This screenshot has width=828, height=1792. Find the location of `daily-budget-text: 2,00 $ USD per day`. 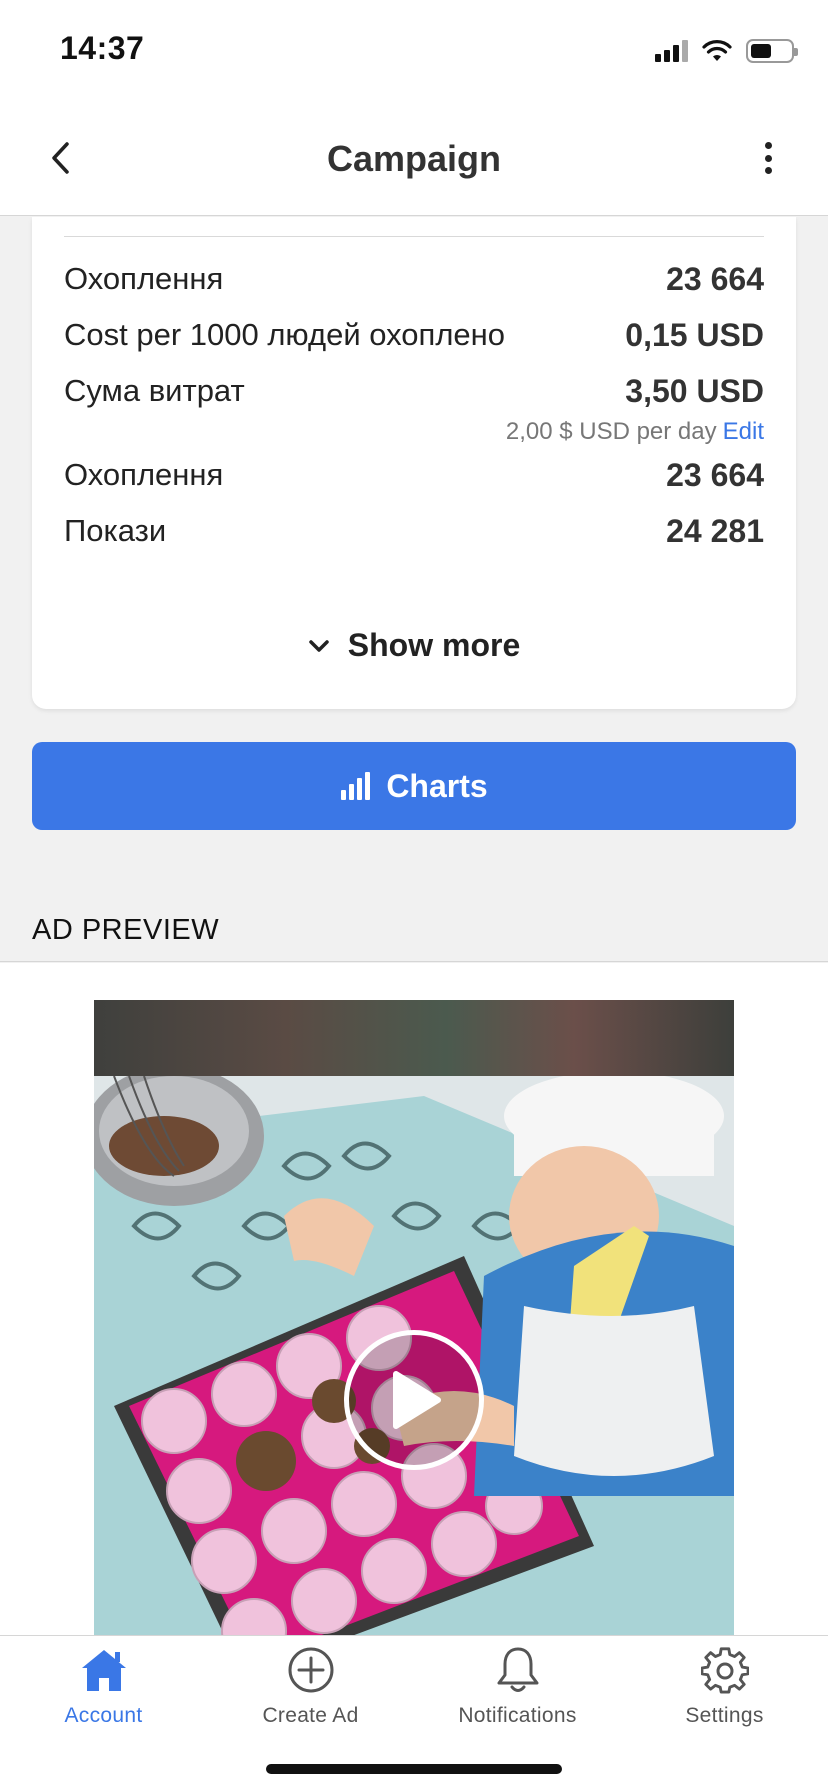

daily-budget-text: 2,00 $ USD per day is located at coordinates (611, 431).